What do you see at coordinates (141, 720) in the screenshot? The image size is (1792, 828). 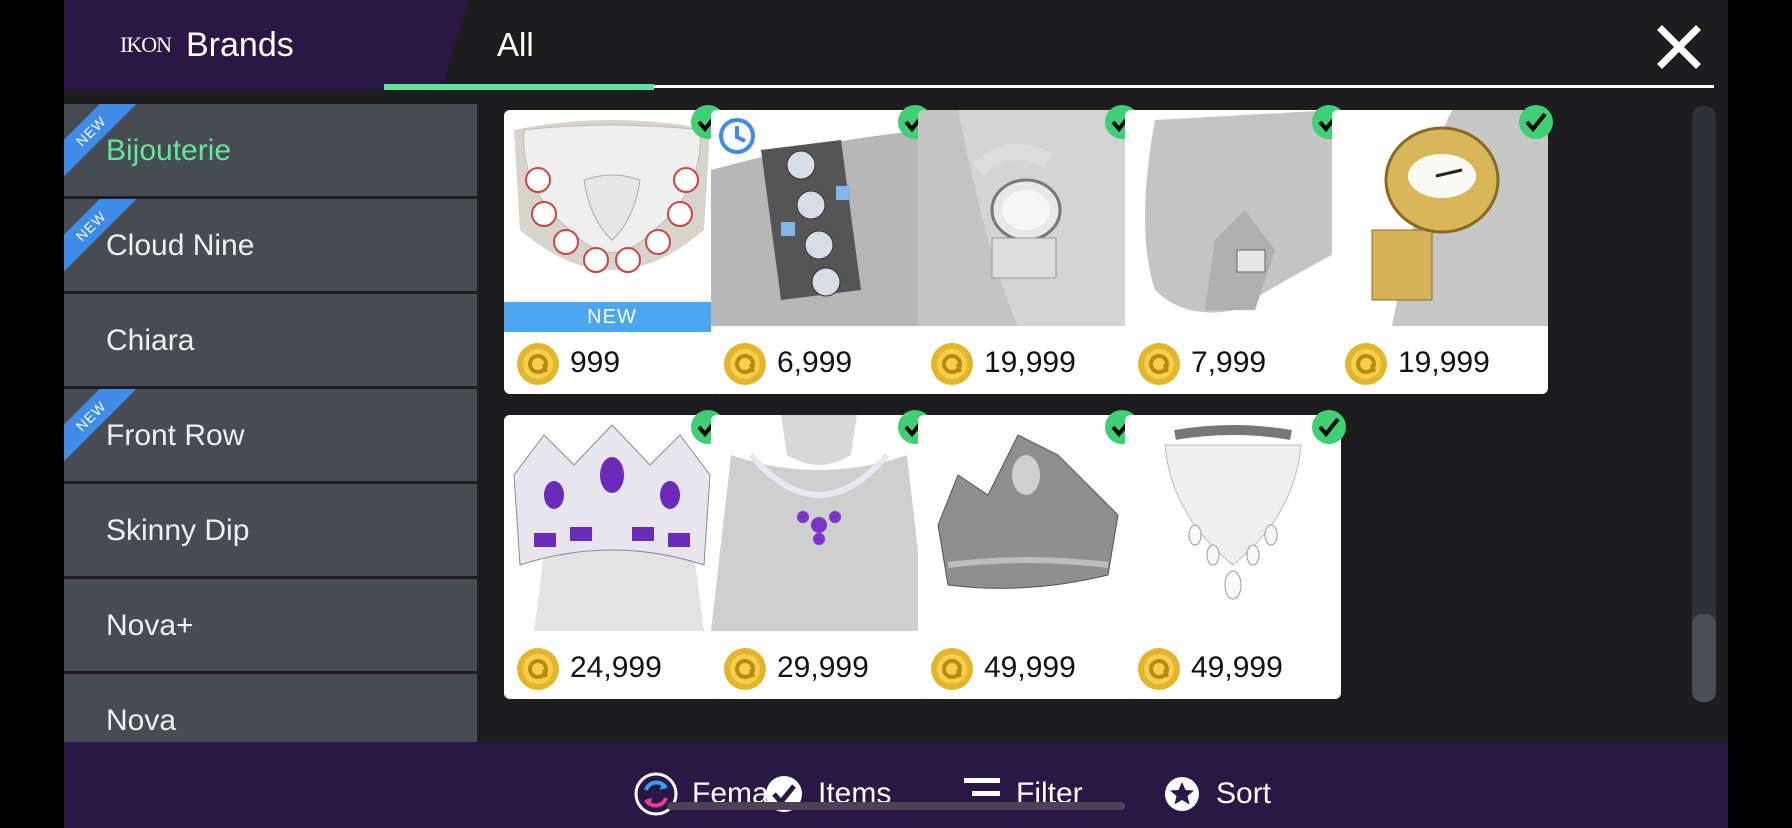 I see `sidebar-item-label: Nova` at bounding box center [141, 720].